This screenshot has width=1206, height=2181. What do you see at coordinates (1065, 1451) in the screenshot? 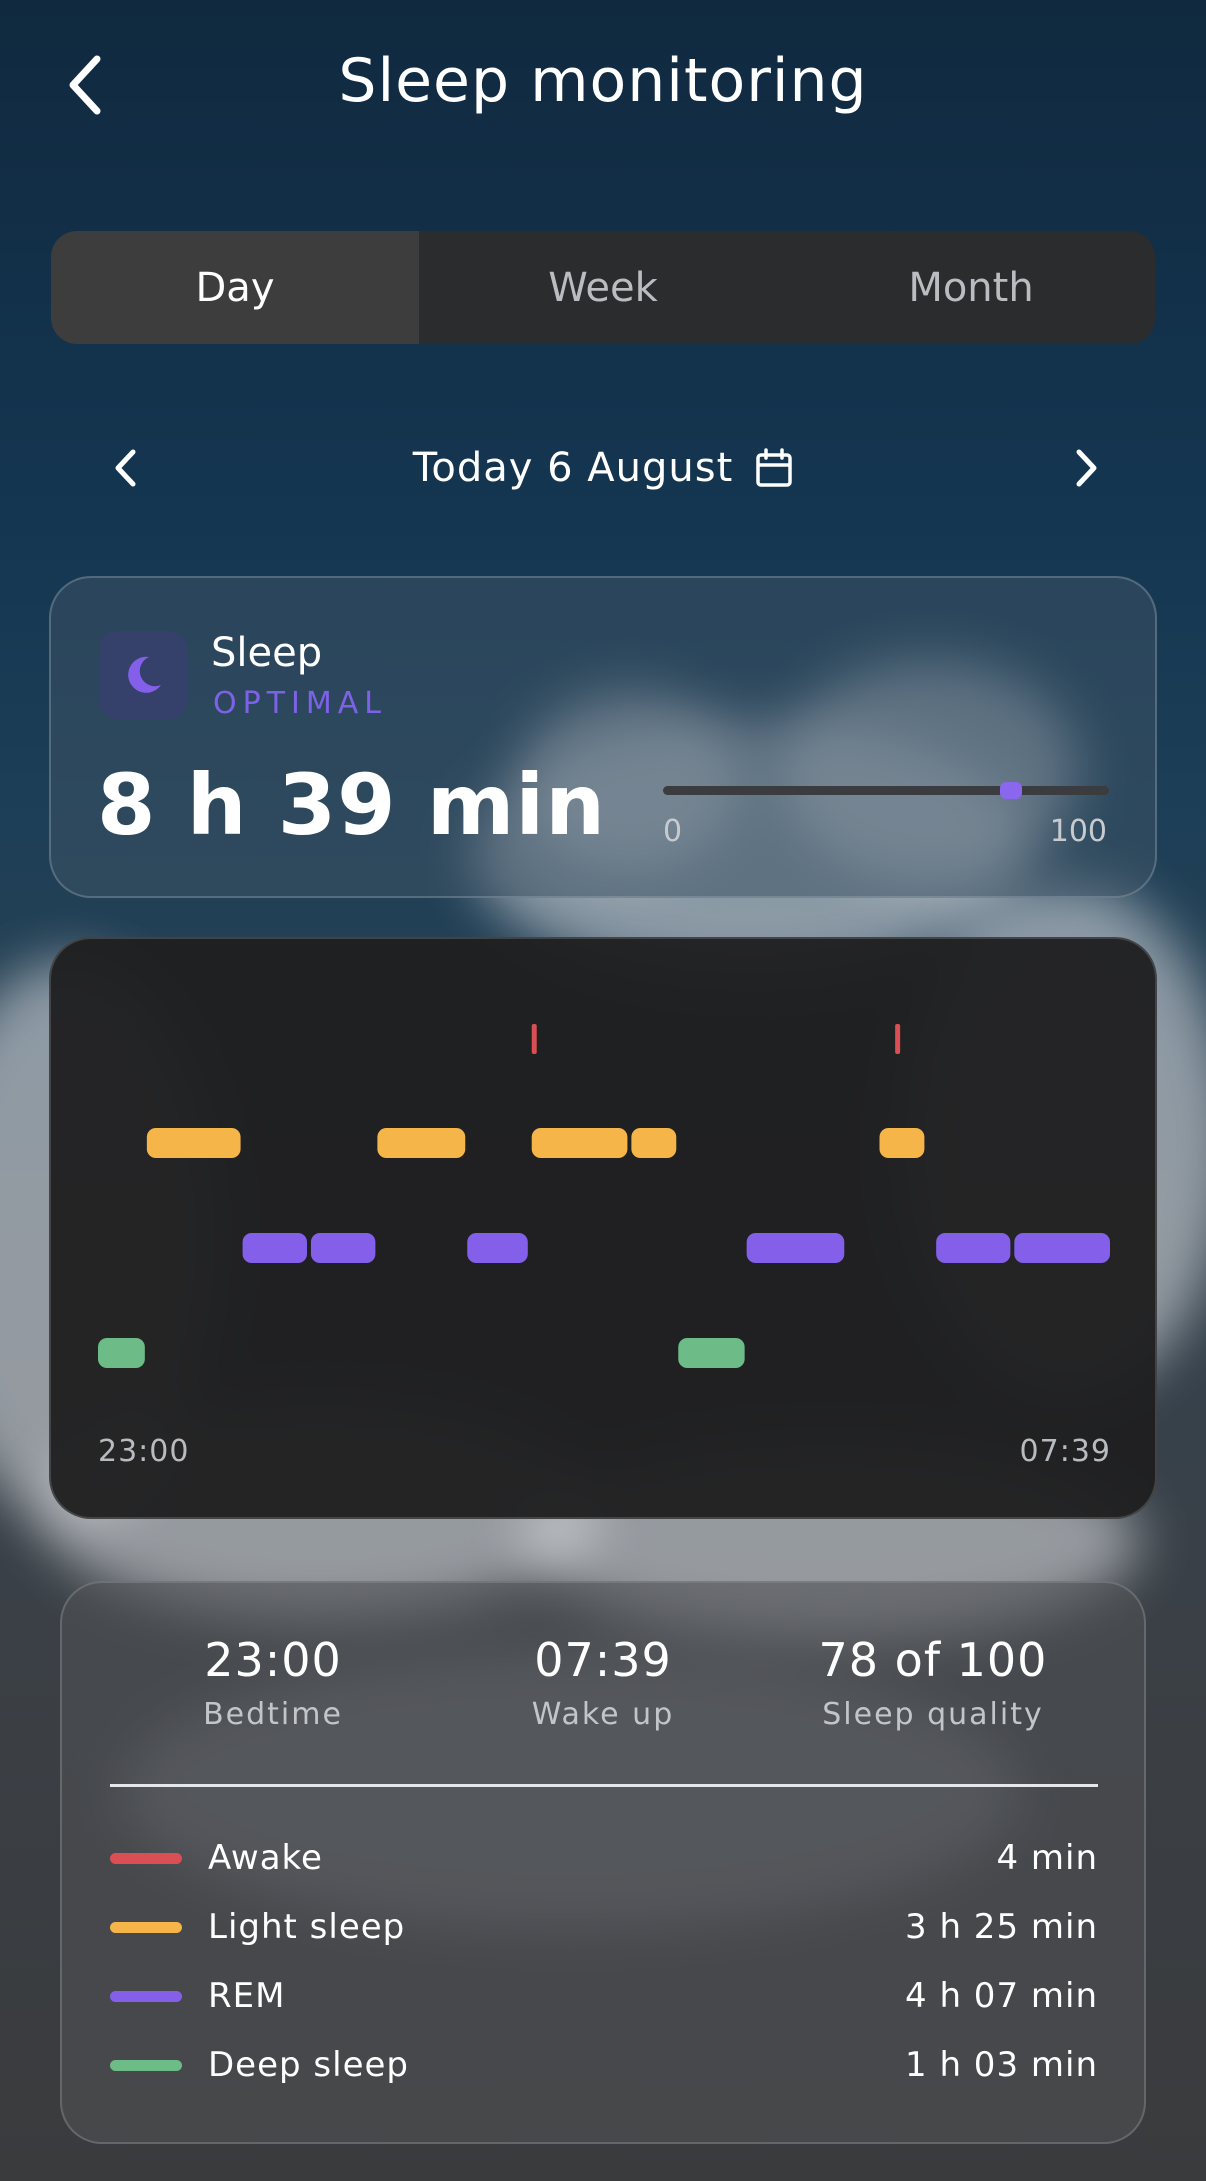
I see `chart-end-time: 07:39` at bounding box center [1065, 1451].